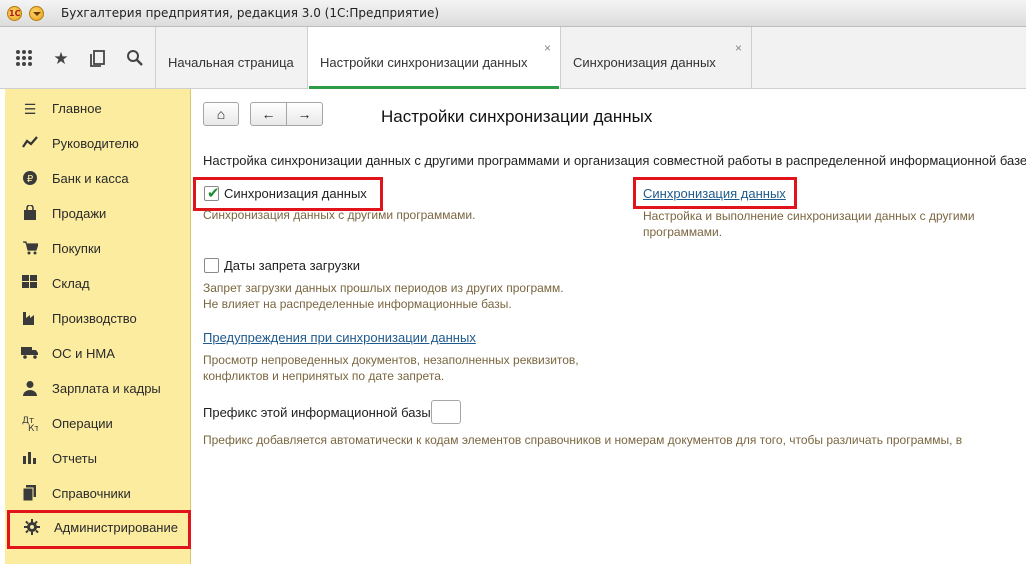 This screenshot has height=564, width=1026. I want to click on sidebar-item-label: Производство, so click(94, 318).